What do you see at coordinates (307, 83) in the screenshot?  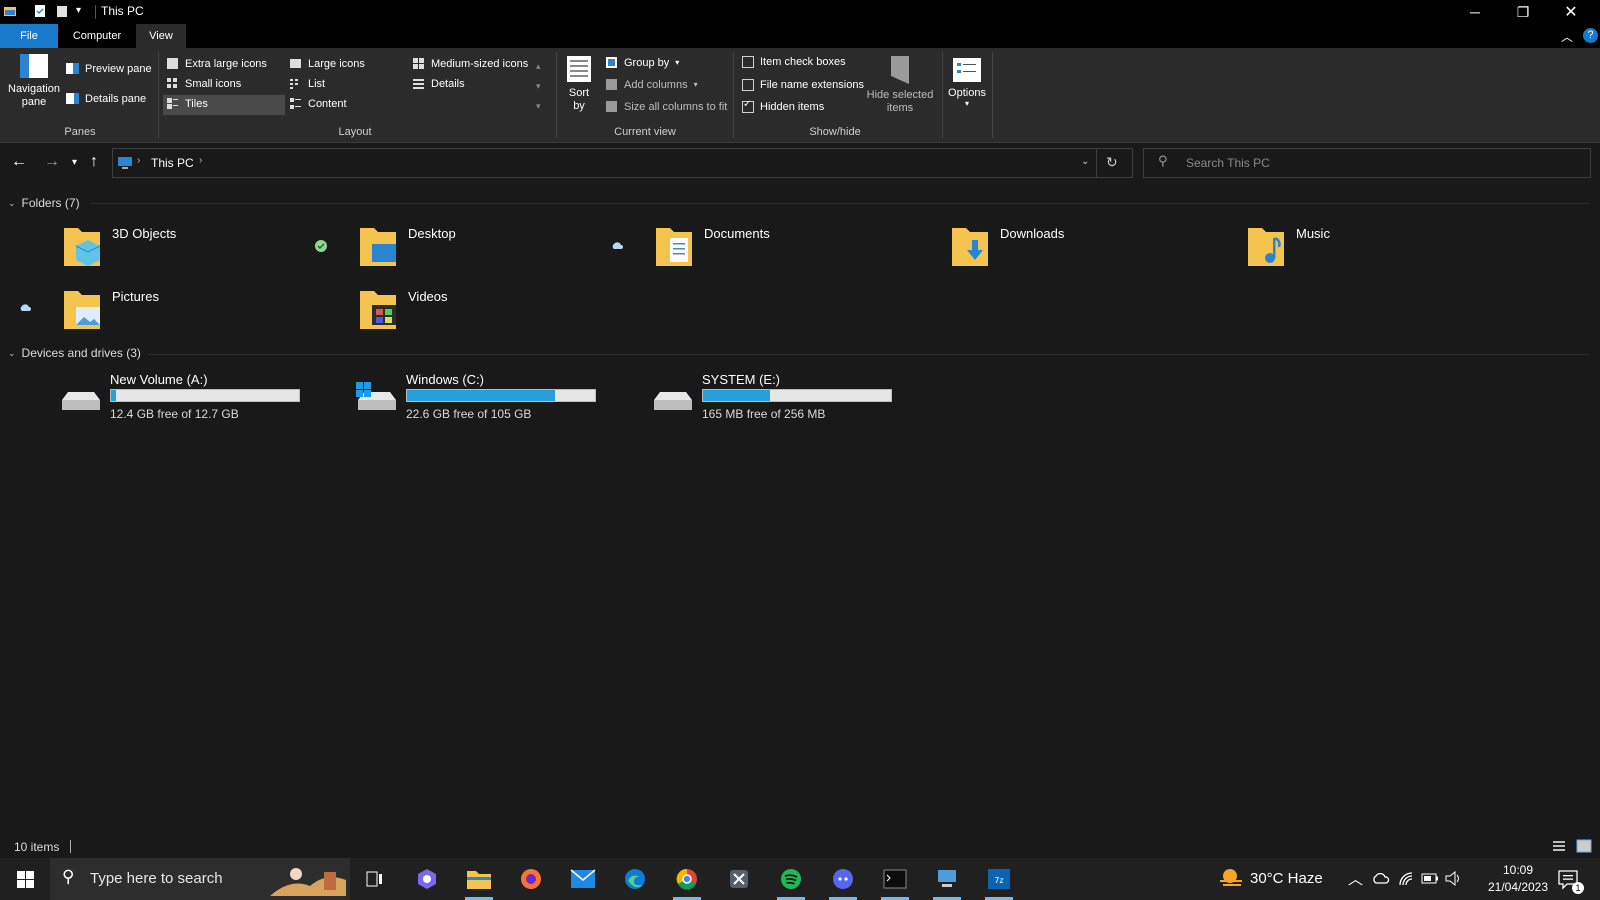 I see `layout-list: List` at bounding box center [307, 83].